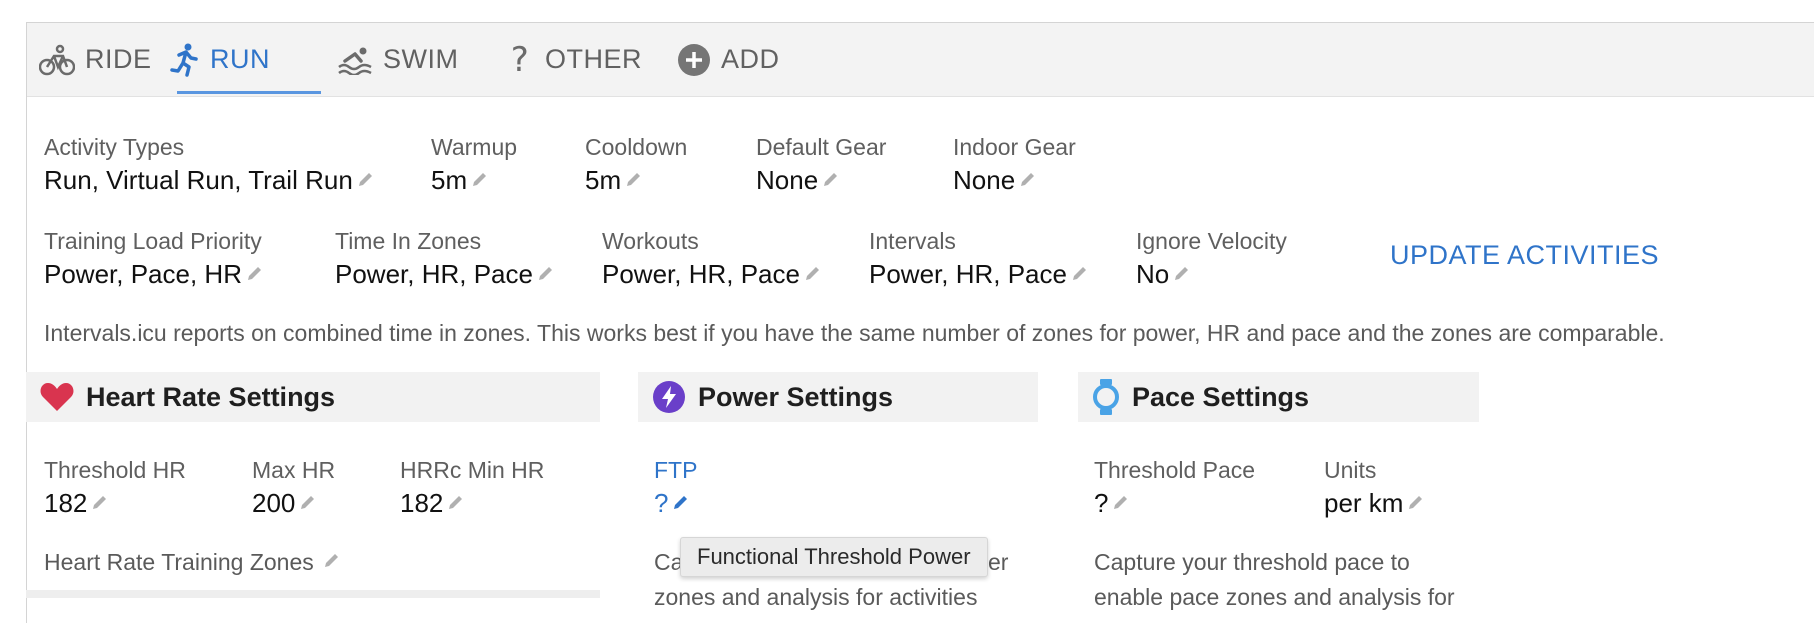 This screenshot has height=623, width=1814. Describe the element at coordinates (313, 594) in the screenshot. I see `hr-zones-table-top` at that location.